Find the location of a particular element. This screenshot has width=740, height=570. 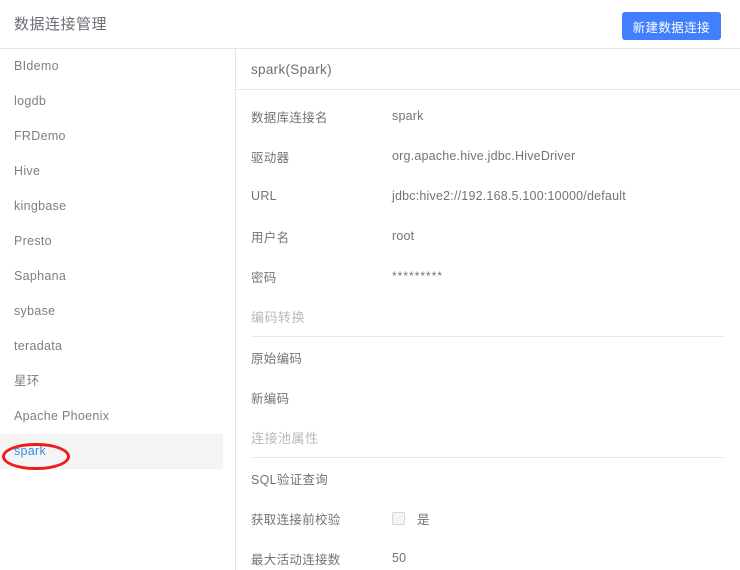

sidebar-item-label: Hive is located at coordinates (27, 171).